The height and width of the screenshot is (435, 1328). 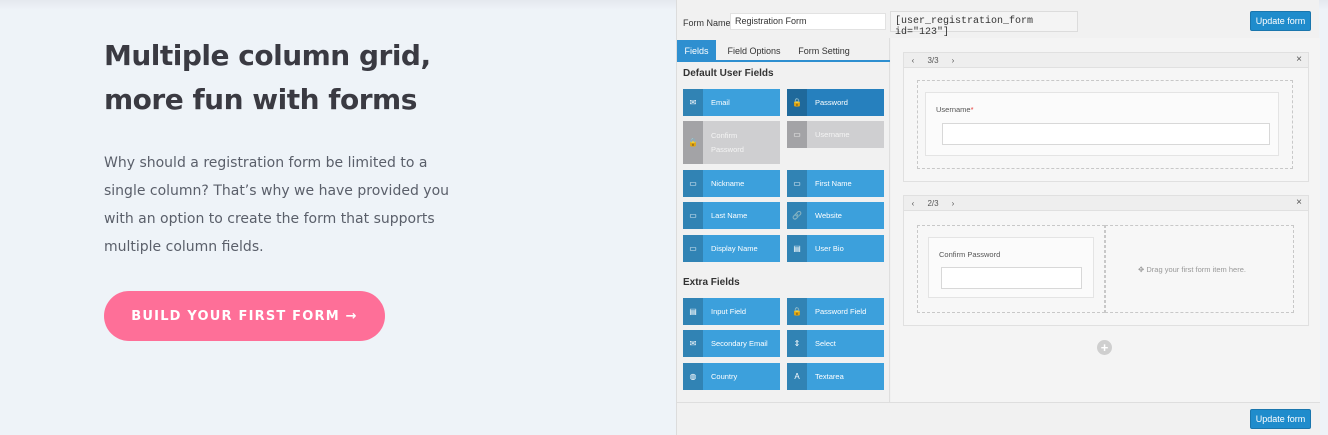 I want to click on field-label: Textarea, so click(x=829, y=376).